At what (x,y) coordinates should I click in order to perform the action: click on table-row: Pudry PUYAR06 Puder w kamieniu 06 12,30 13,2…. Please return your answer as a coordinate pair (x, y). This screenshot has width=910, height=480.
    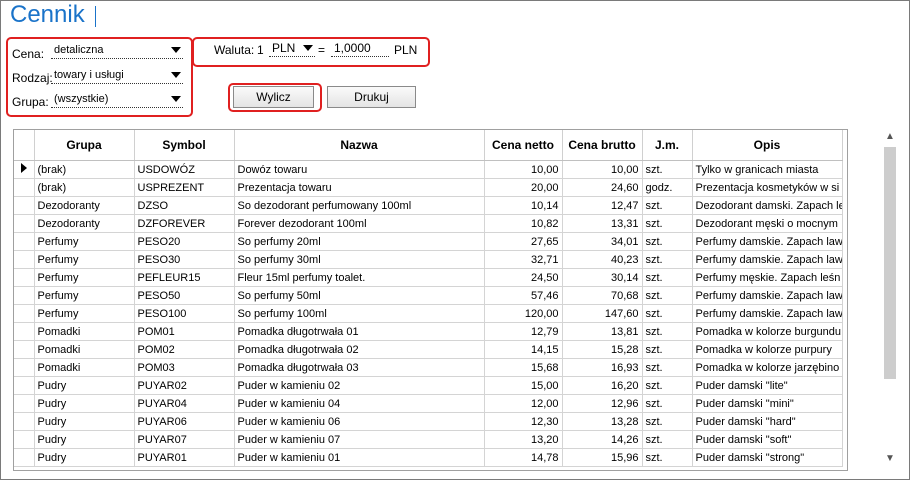
    Looking at the image, I should click on (428, 421).